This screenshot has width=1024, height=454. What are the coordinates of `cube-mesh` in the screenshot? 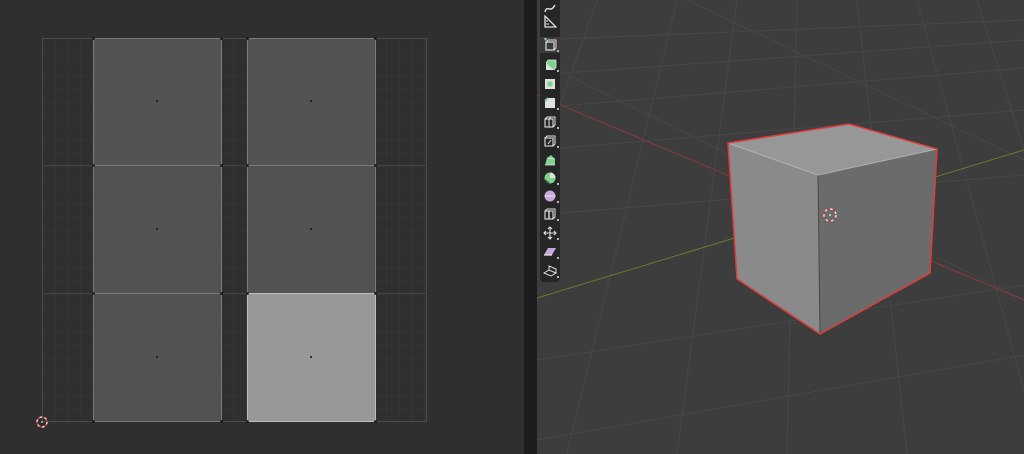 It's located at (832, 229).